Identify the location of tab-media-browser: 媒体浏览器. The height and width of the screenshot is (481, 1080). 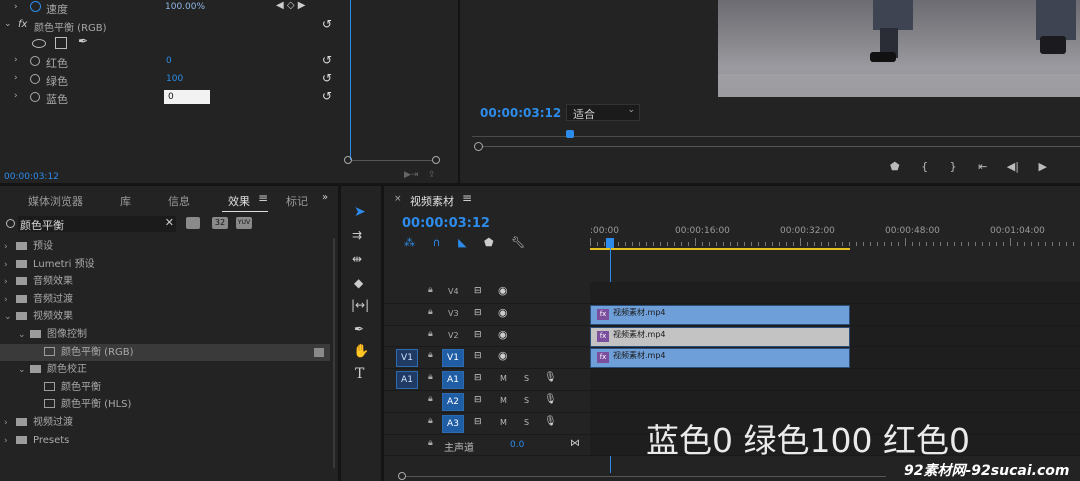
(55, 201).